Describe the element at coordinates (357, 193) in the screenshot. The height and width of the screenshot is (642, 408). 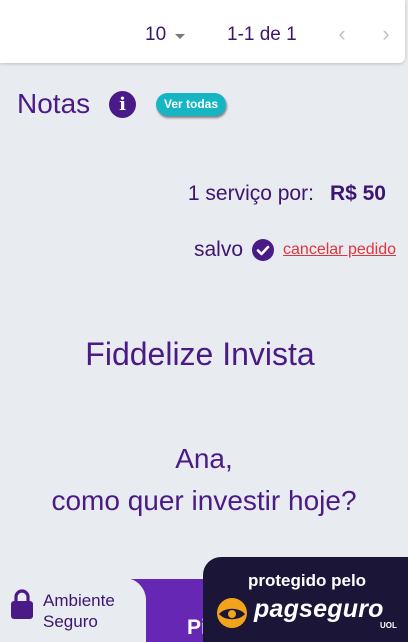
I see `price-value: R$ 50` at that location.